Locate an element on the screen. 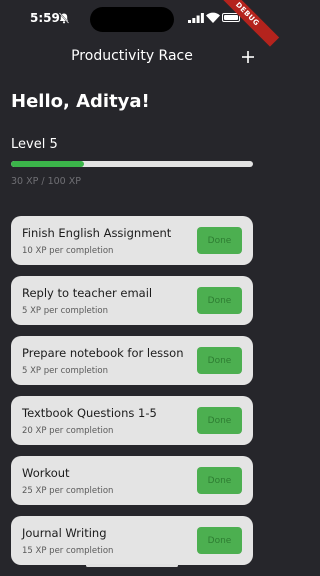  app-title: Productivity Race is located at coordinates (132, 56).